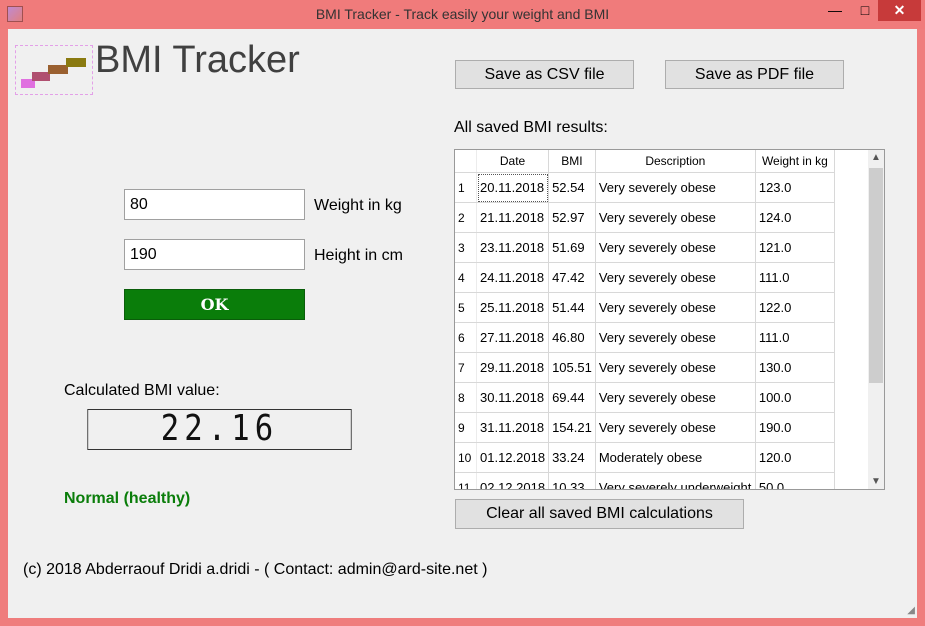 The image size is (925, 626). What do you see at coordinates (466, 247) in the screenshot?
I see `row-number: 3` at bounding box center [466, 247].